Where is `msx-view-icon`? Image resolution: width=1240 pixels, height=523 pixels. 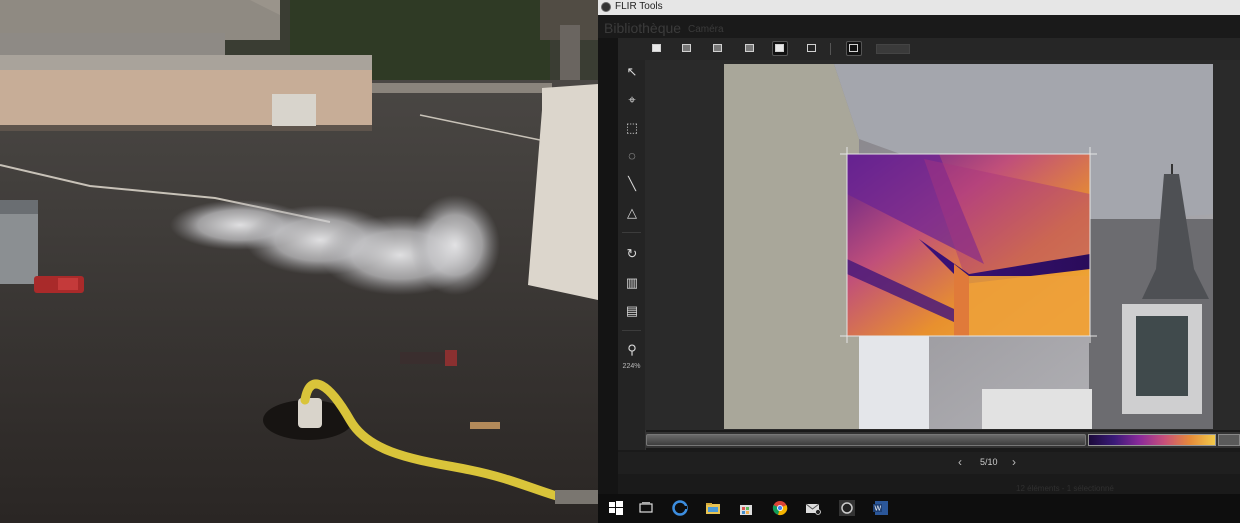
msx-view-icon is located at coordinates (779, 48).